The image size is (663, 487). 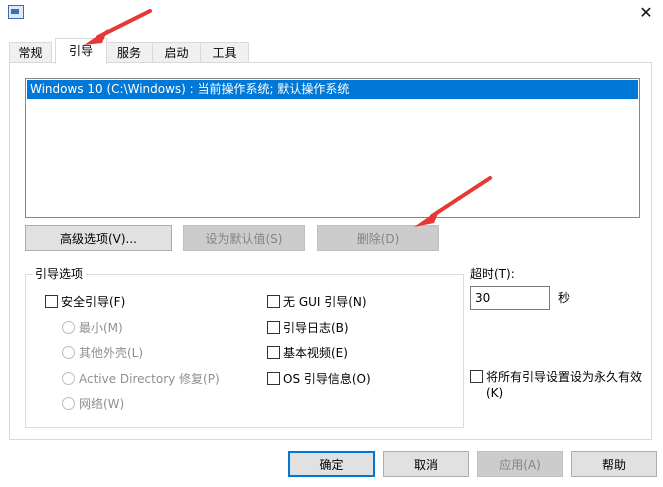 What do you see at coordinates (273, 352) in the screenshot?
I see `base-video-checkbox` at bounding box center [273, 352].